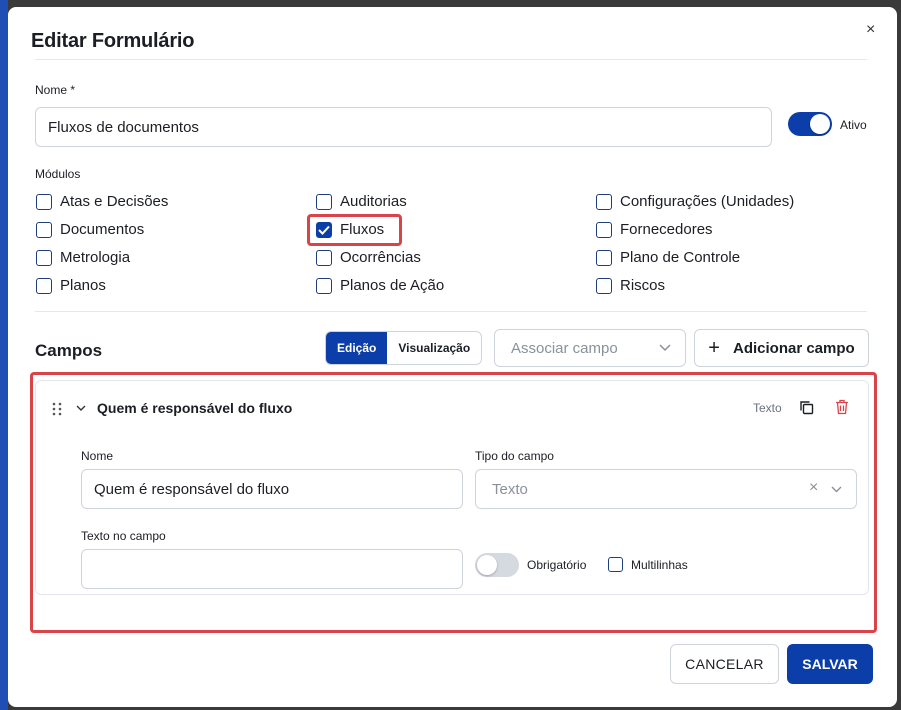 The width and height of the screenshot is (901, 710). What do you see at coordinates (680, 257) in the screenshot?
I see `module-label: Plano de Controle` at bounding box center [680, 257].